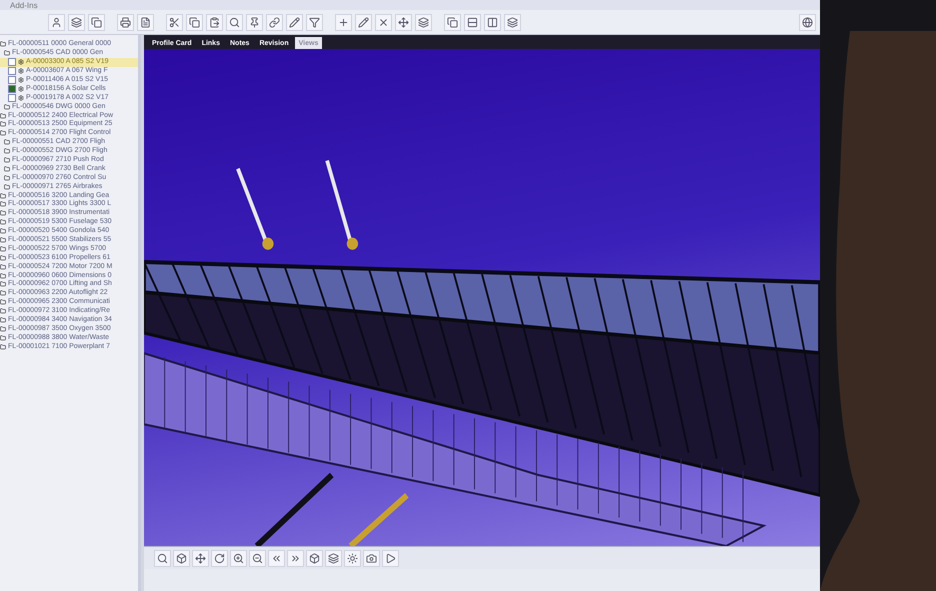  I want to click on zoom-in-icon, so click(238, 558).